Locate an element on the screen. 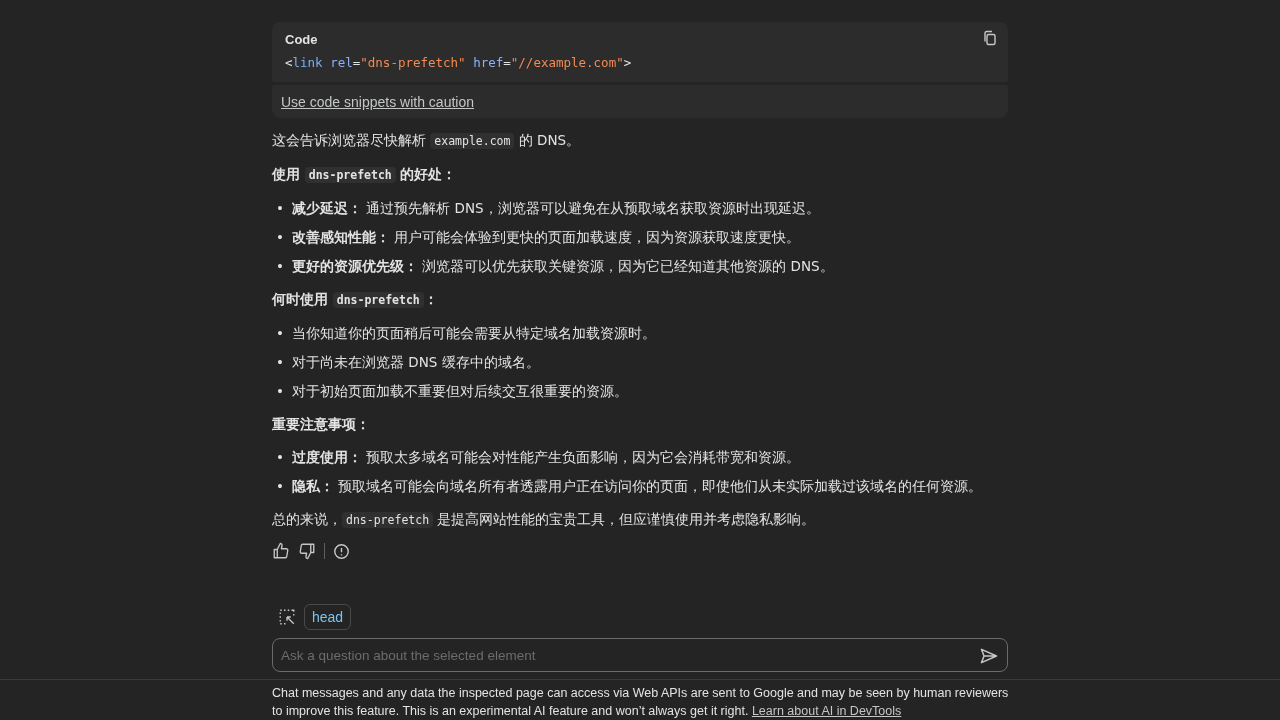 Image resolution: width=1280 pixels, height=720 pixels. list-item: 过度使用： 预取太多域名可能会对性能产生负面影响，因为它会消耗带宽和资源。 is located at coordinates (546, 457).